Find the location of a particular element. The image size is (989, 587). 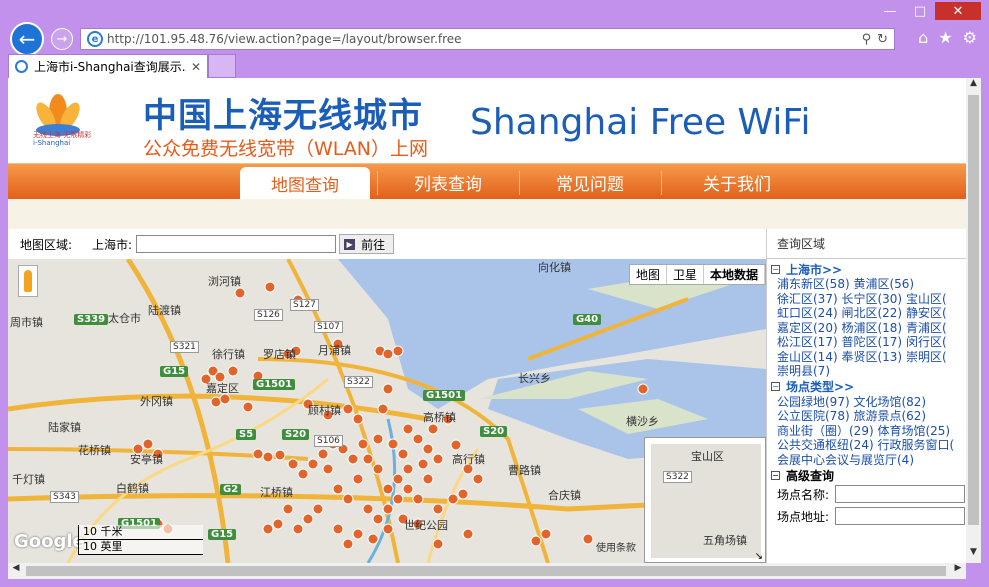

type-link: 商业街（圈）(29) is located at coordinates (825, 431).